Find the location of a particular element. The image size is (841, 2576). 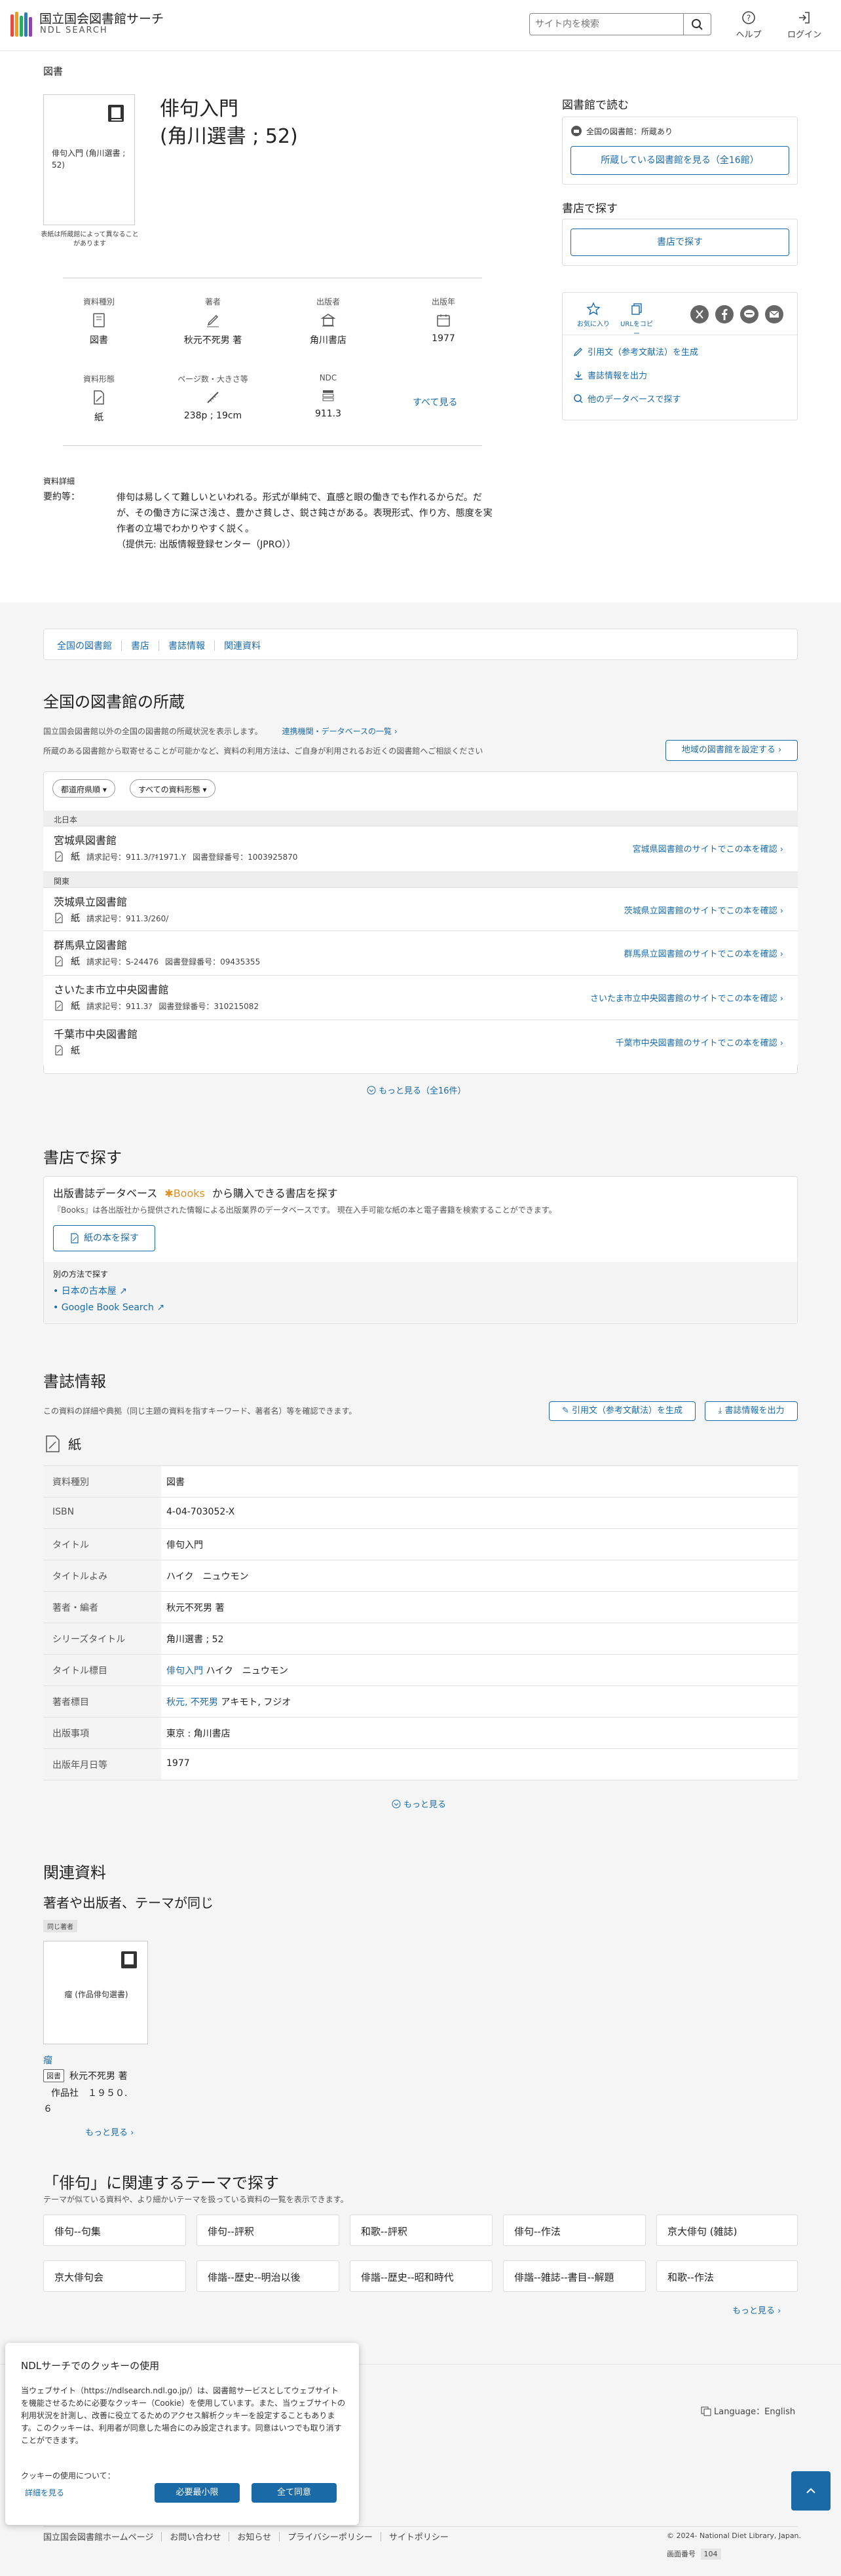

library-name: 宮城県図書館 is located at coordinates (86, 840).